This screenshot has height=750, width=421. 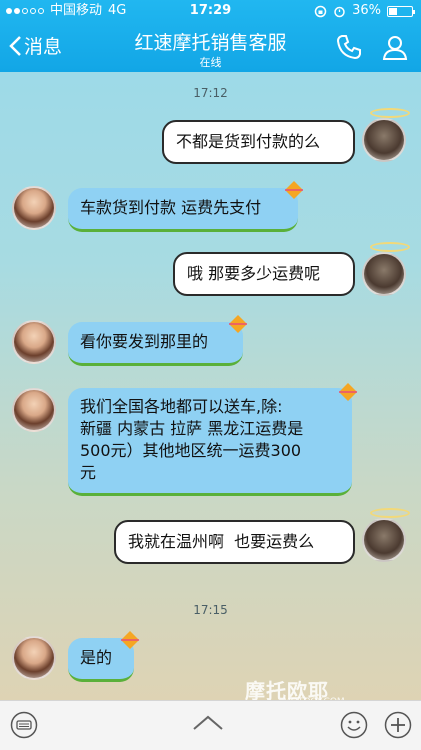 I want to click on rotation-lock-icon, so click(x=320, y=11).